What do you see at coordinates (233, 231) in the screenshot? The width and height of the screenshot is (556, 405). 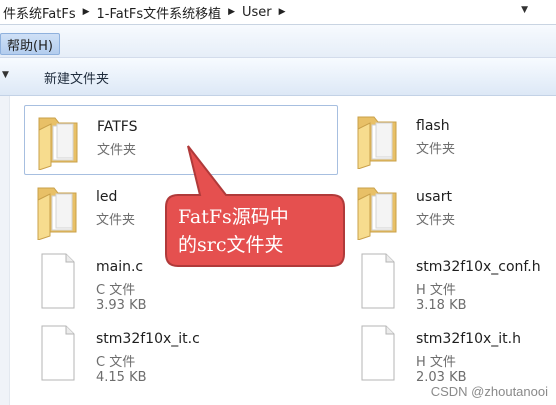 I see `callout-text: FatFs源码中 的src文件夹` at bounding box center [233, 231].